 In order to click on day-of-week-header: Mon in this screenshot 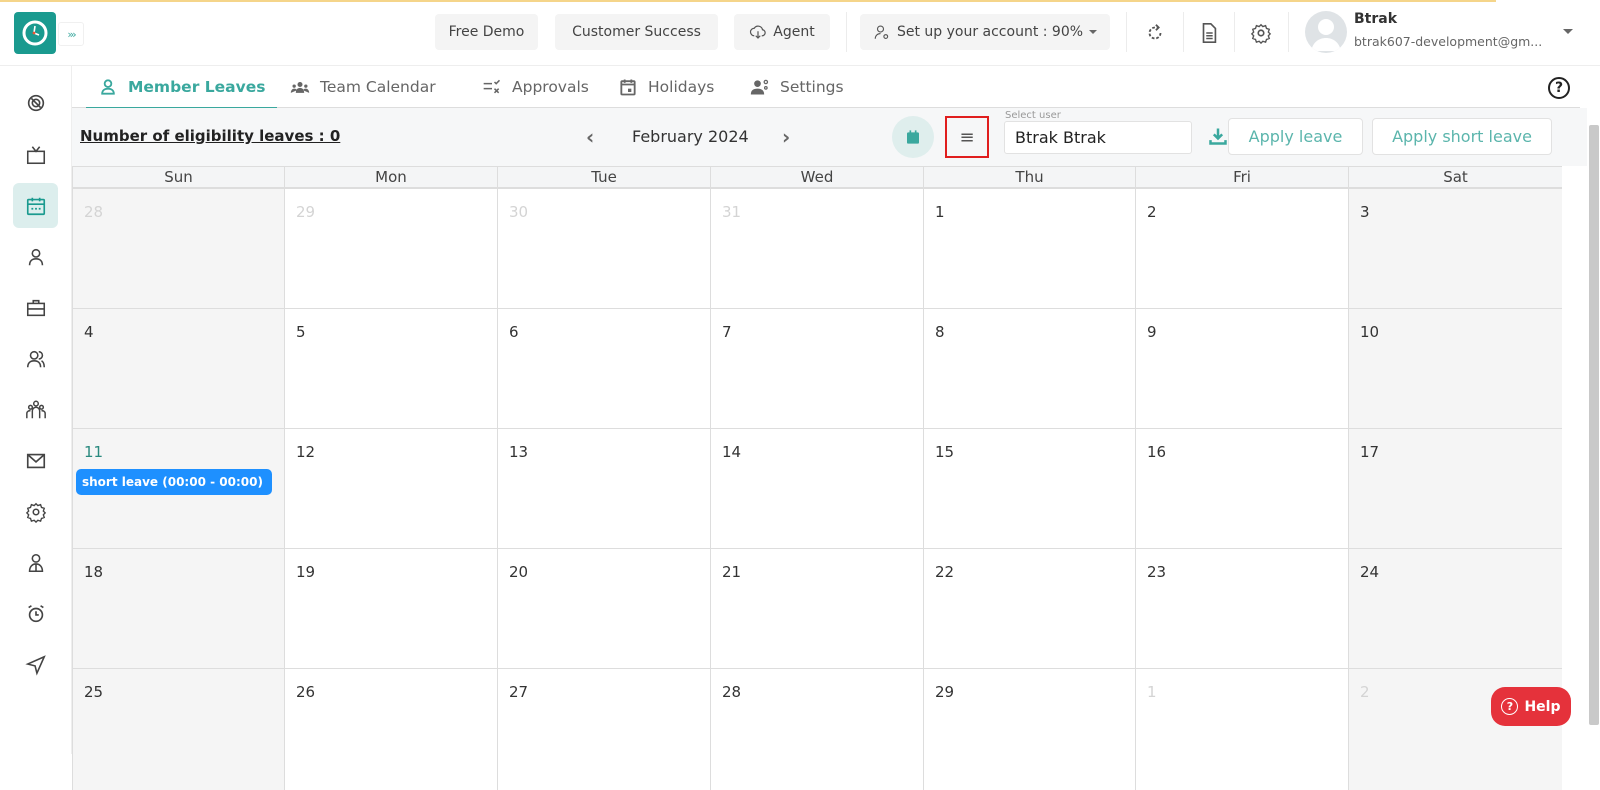, I will do `click(390, 177)`.